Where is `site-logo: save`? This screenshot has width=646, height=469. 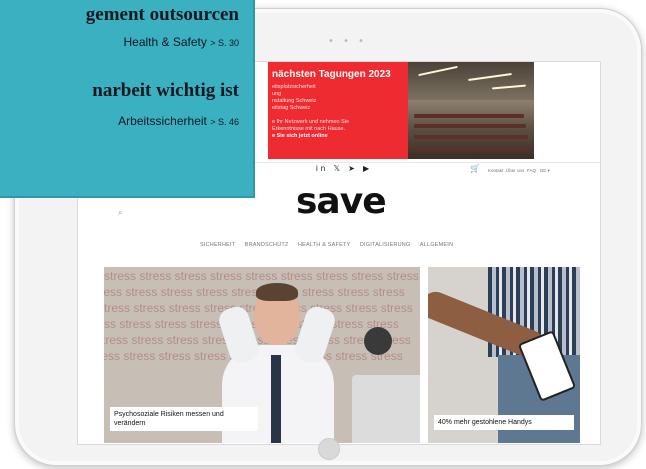
site-logo: save is located at coordinates (341, 201).